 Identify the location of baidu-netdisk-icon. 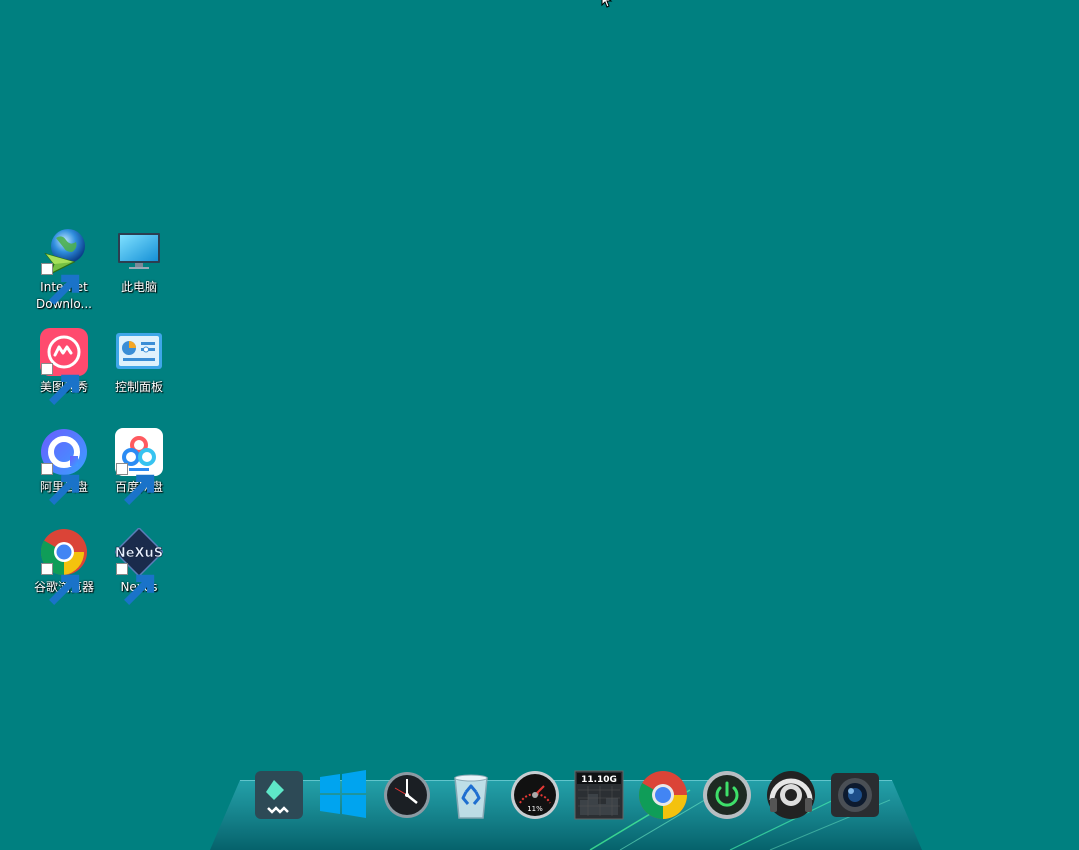
(139, 466).